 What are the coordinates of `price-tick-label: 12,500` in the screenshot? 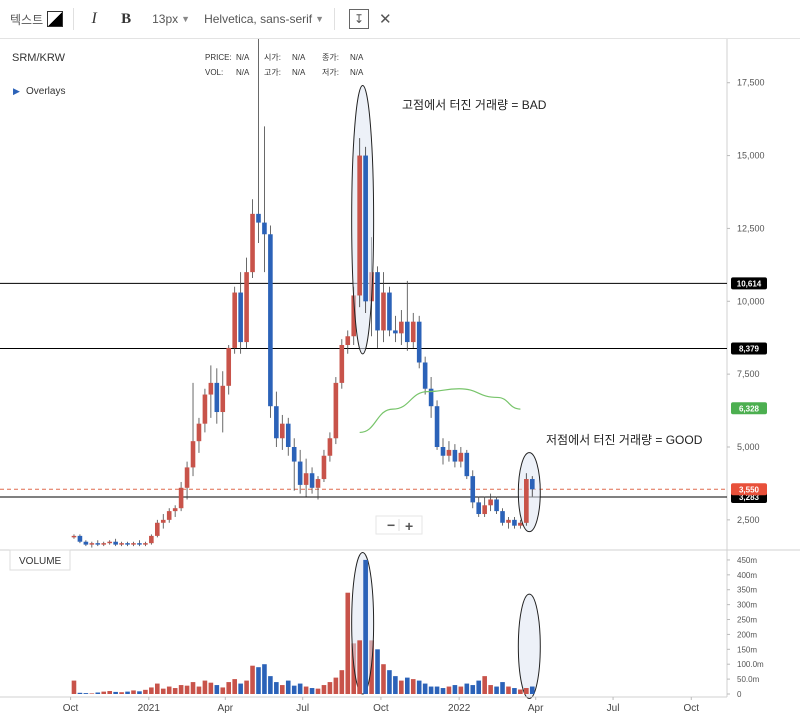 It's located at (751, 228).